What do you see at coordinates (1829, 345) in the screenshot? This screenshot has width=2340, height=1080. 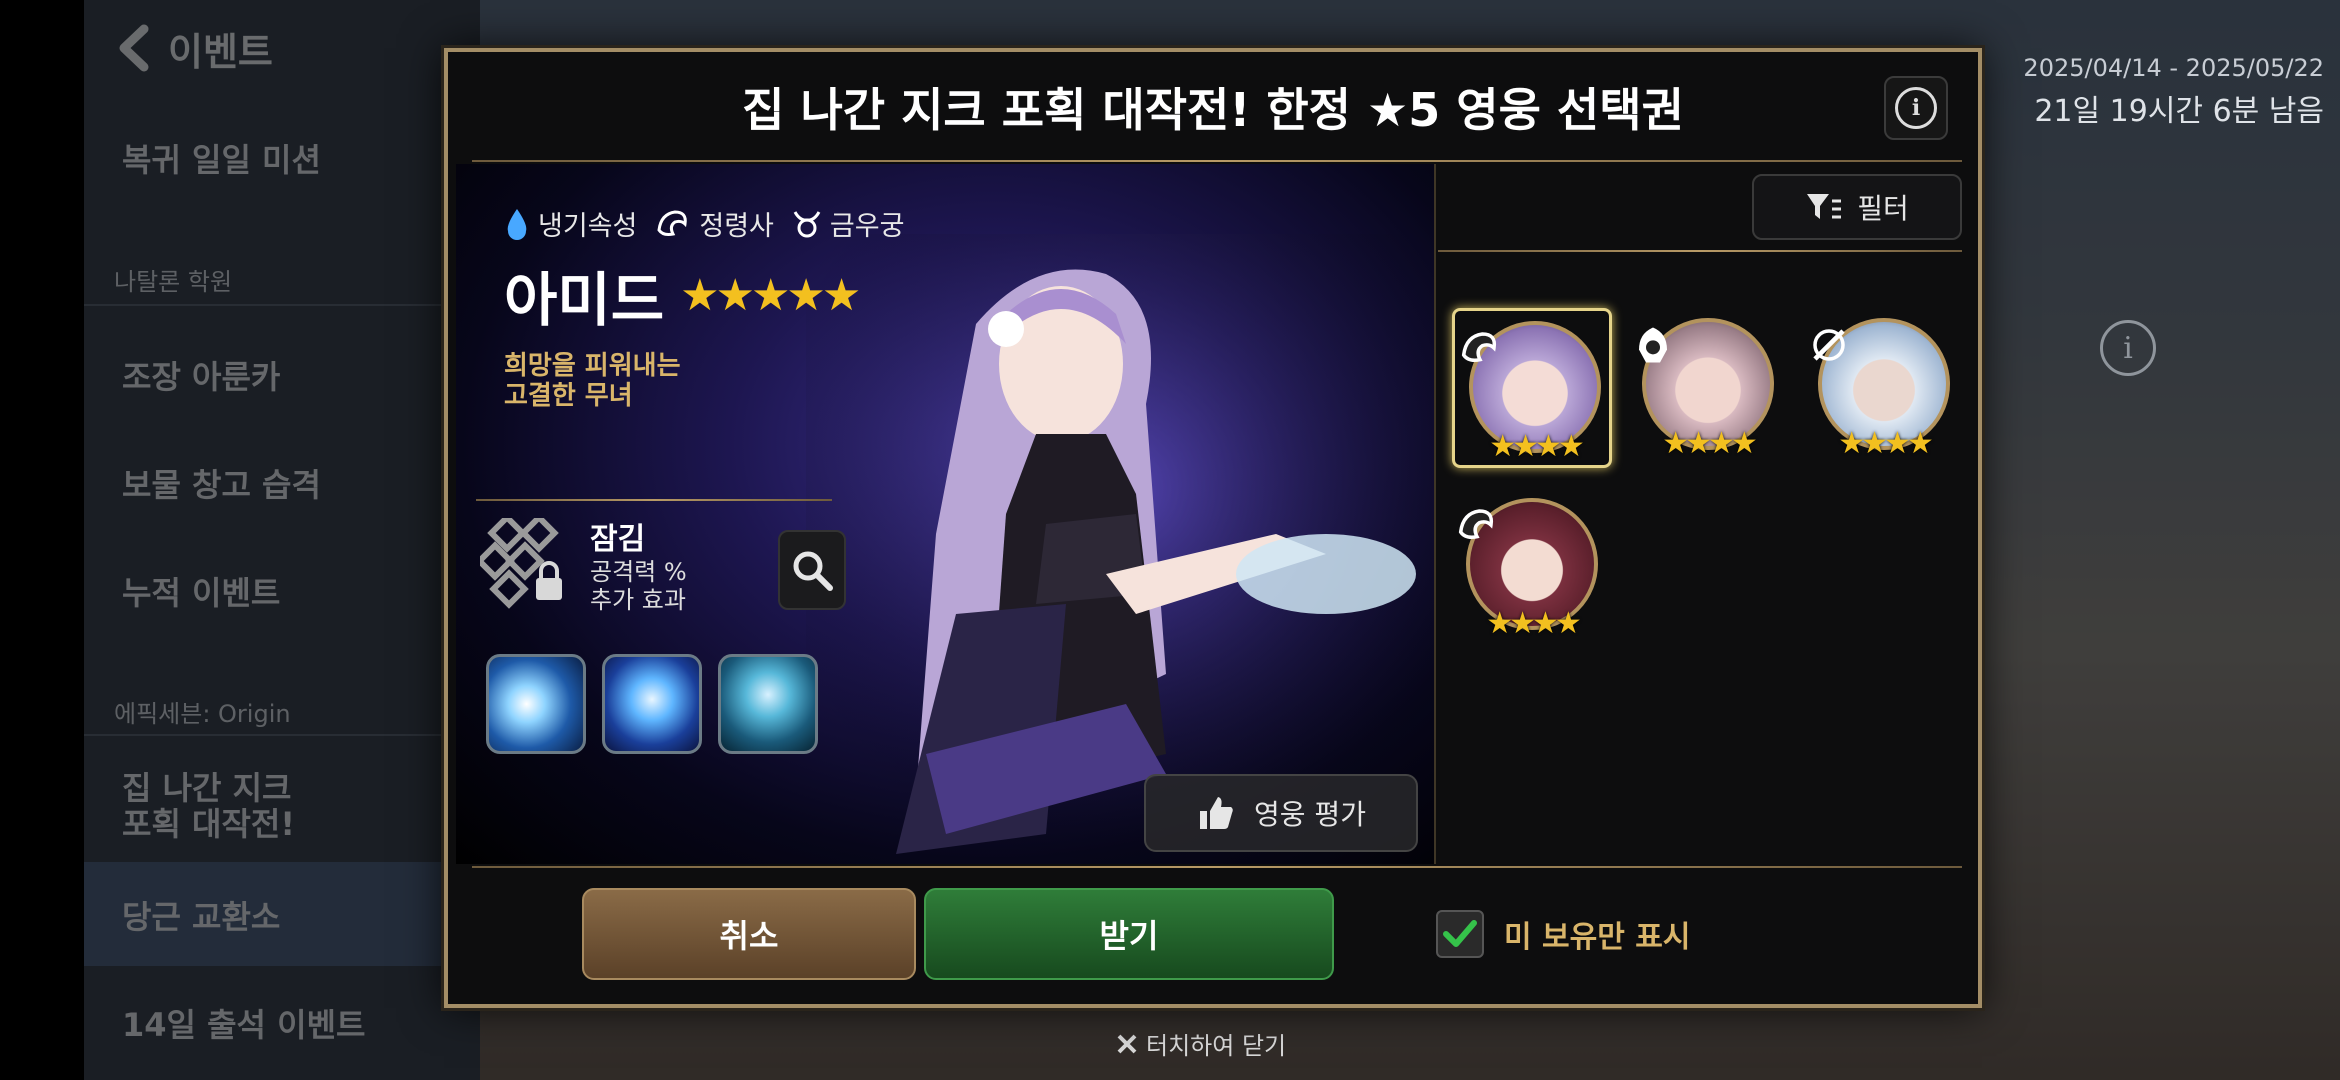 I see `mage-class-icon` at bounding box center [1829, 345].